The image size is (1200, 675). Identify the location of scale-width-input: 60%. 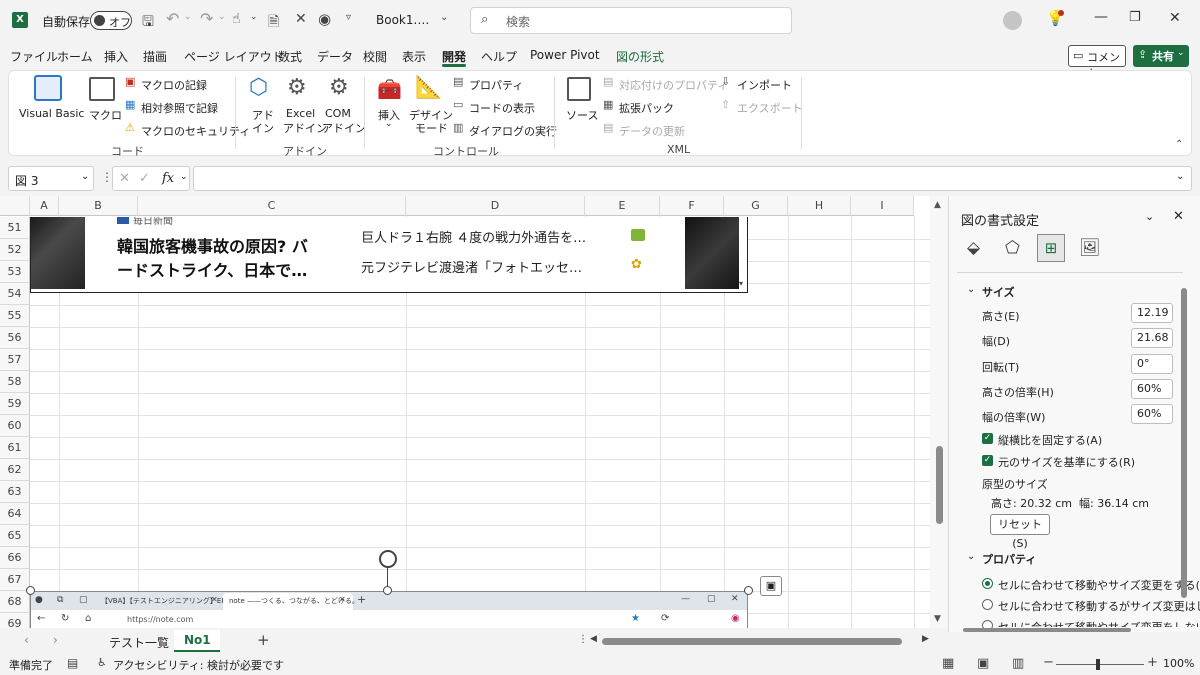
(1152, 414).